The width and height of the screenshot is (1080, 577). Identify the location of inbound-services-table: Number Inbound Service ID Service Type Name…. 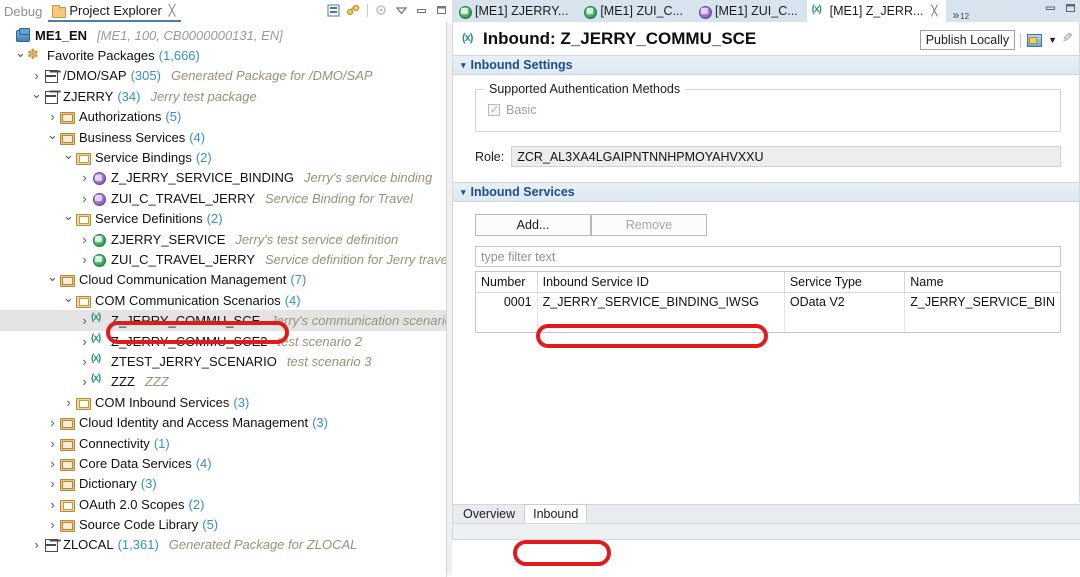
(768, 302).